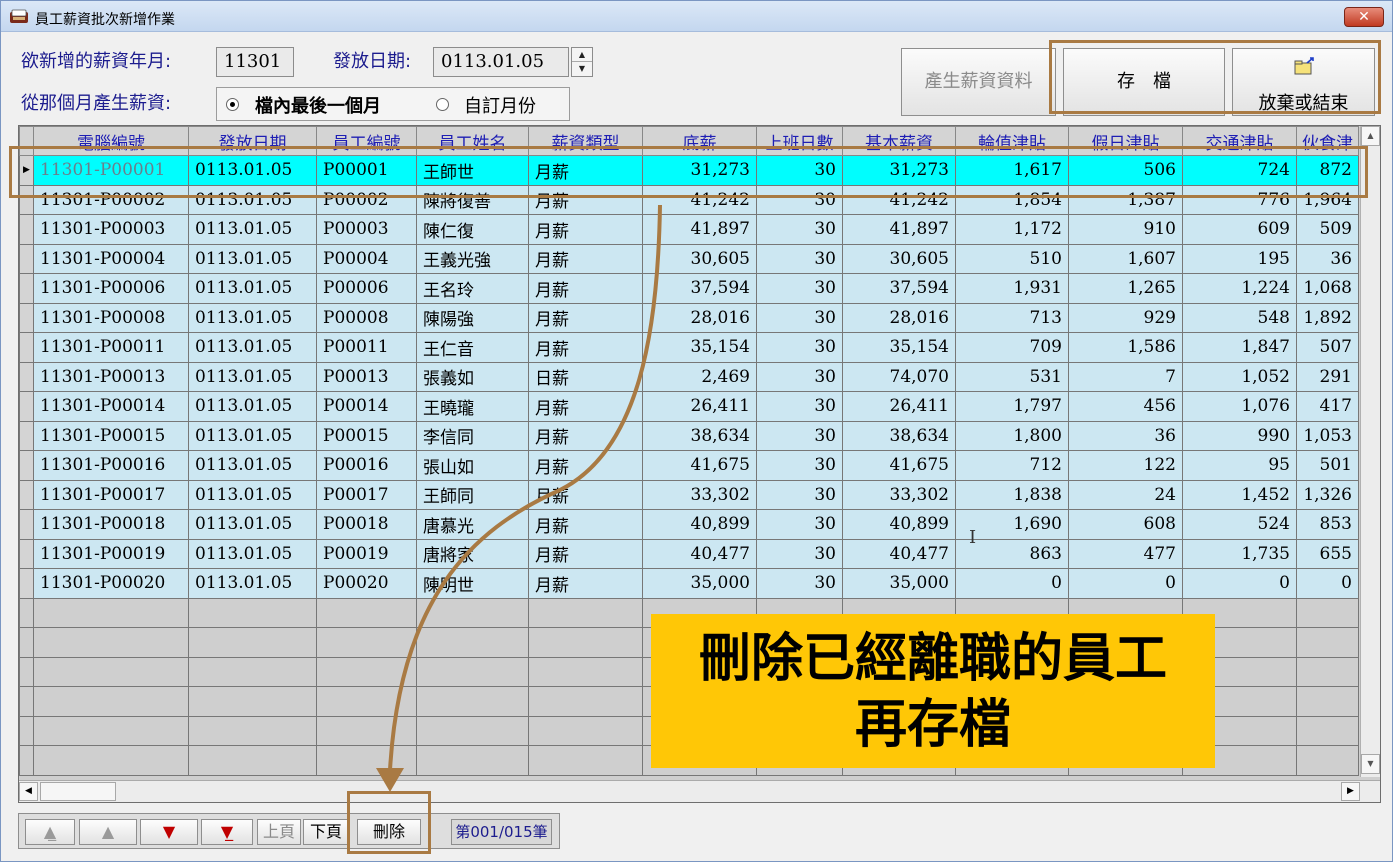 This screenshot has height=867, width=1395. I want to click on date-spinner: ▲ ▼, so click(582, 62).